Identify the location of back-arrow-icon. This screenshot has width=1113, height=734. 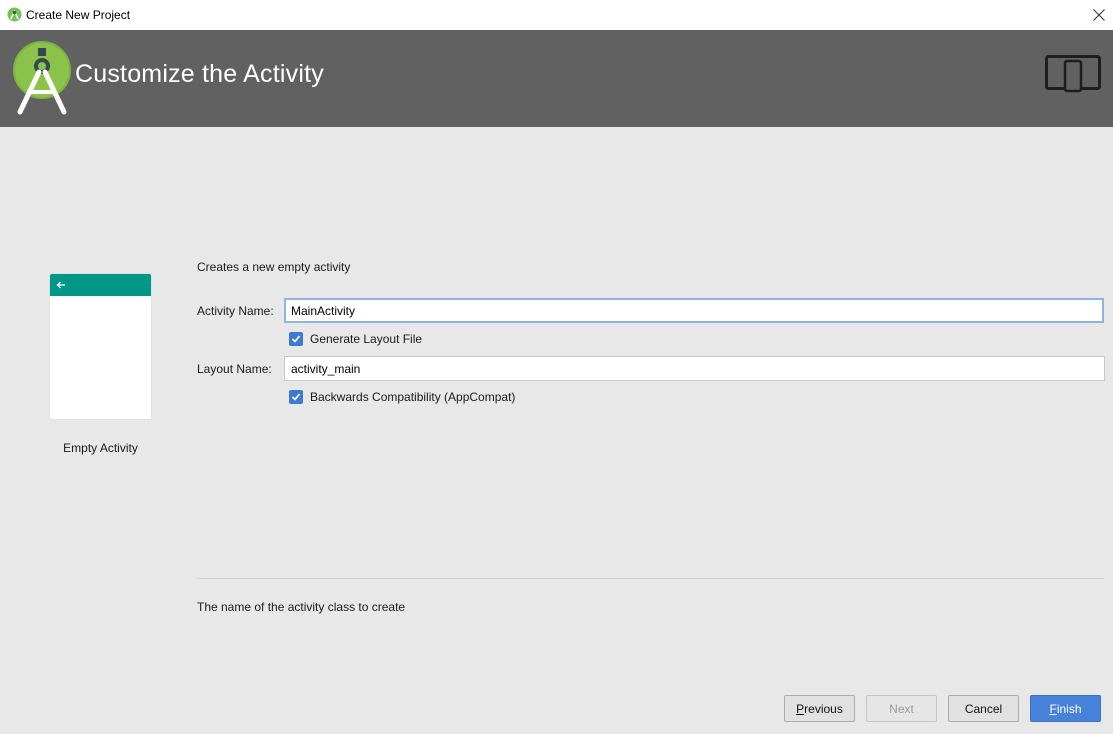
(60, 285).